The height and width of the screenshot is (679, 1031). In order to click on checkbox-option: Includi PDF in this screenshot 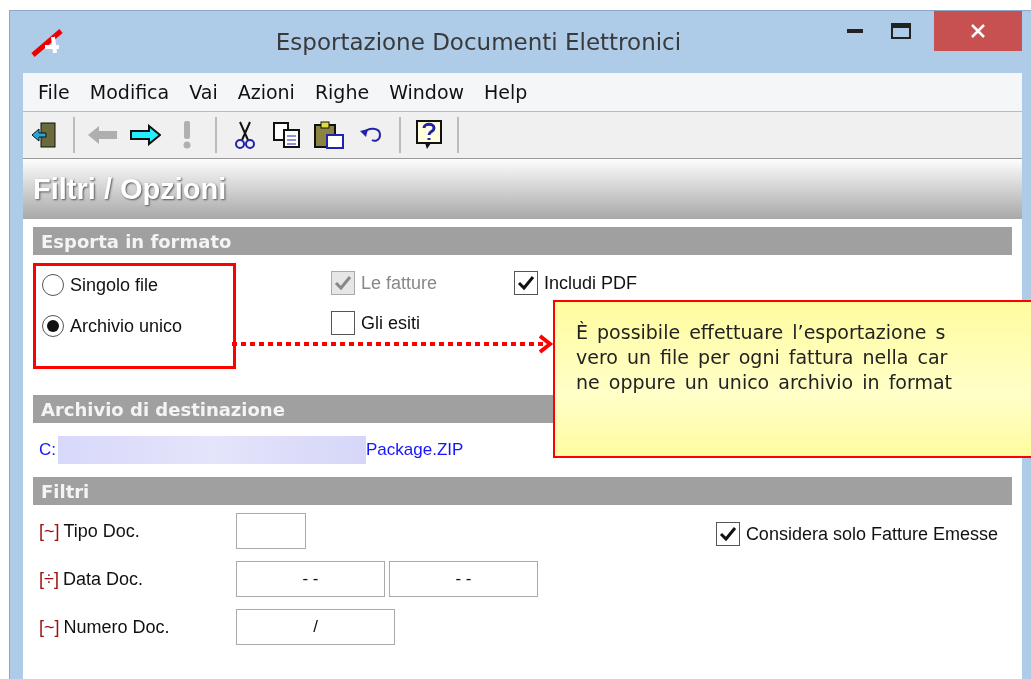, I will do `click(576, 283)`.